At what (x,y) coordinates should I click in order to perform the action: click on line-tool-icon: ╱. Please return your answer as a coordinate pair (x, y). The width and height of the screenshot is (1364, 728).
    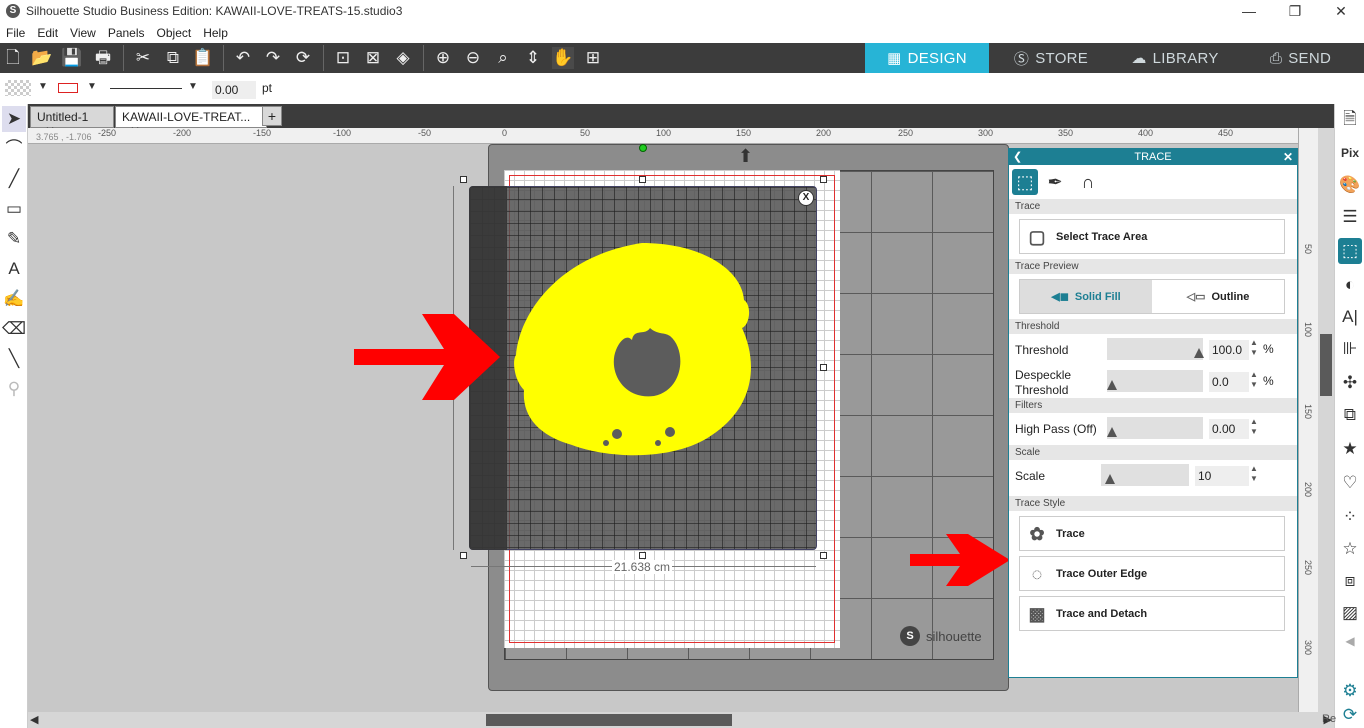
    Looking at the image, I should click on (14, 179).